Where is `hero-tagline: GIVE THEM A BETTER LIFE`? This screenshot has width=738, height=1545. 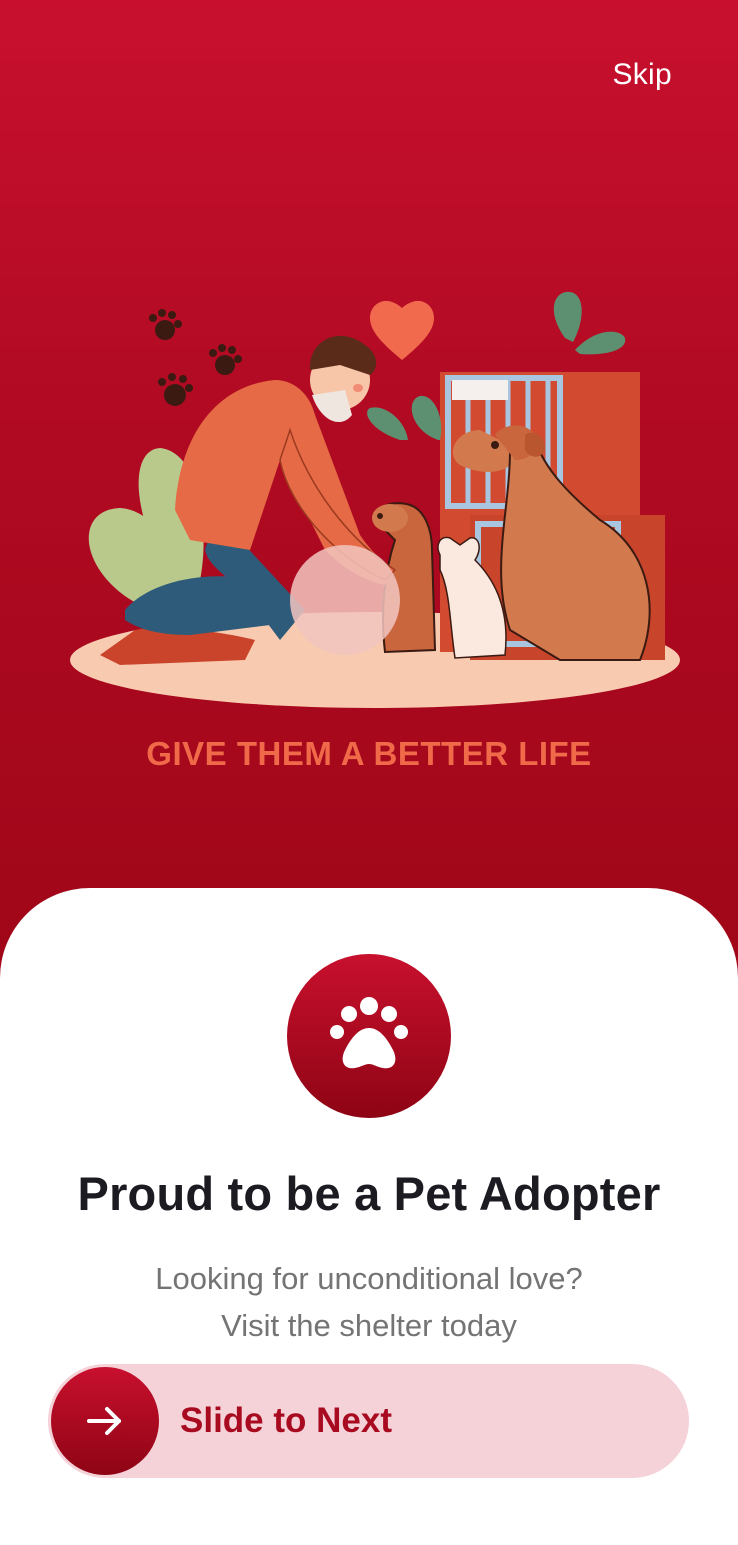 hero-tagline: GIVE THEM A BETTER LIFE is located at coordinates (369, 753).